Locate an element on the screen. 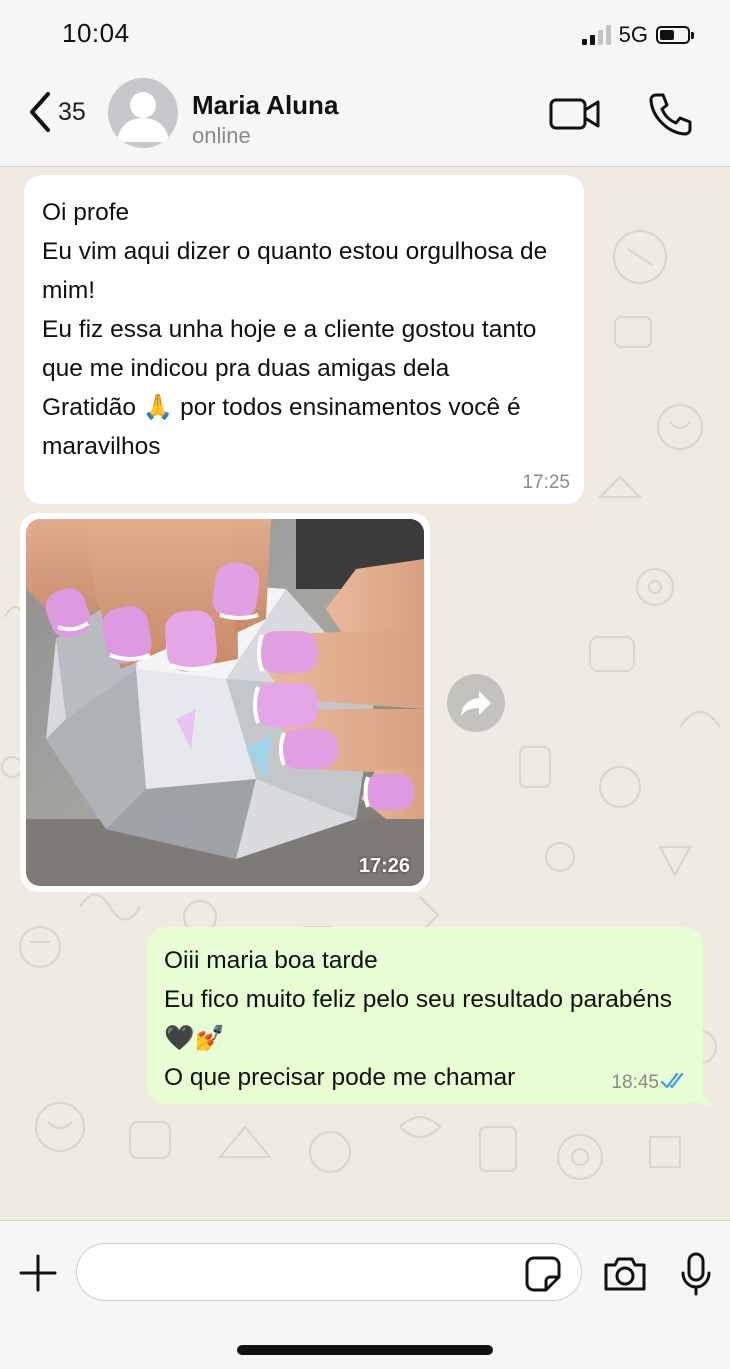 This screenshot has width=730, height=1369. plus-icon is located at coordinates (38, 1273).